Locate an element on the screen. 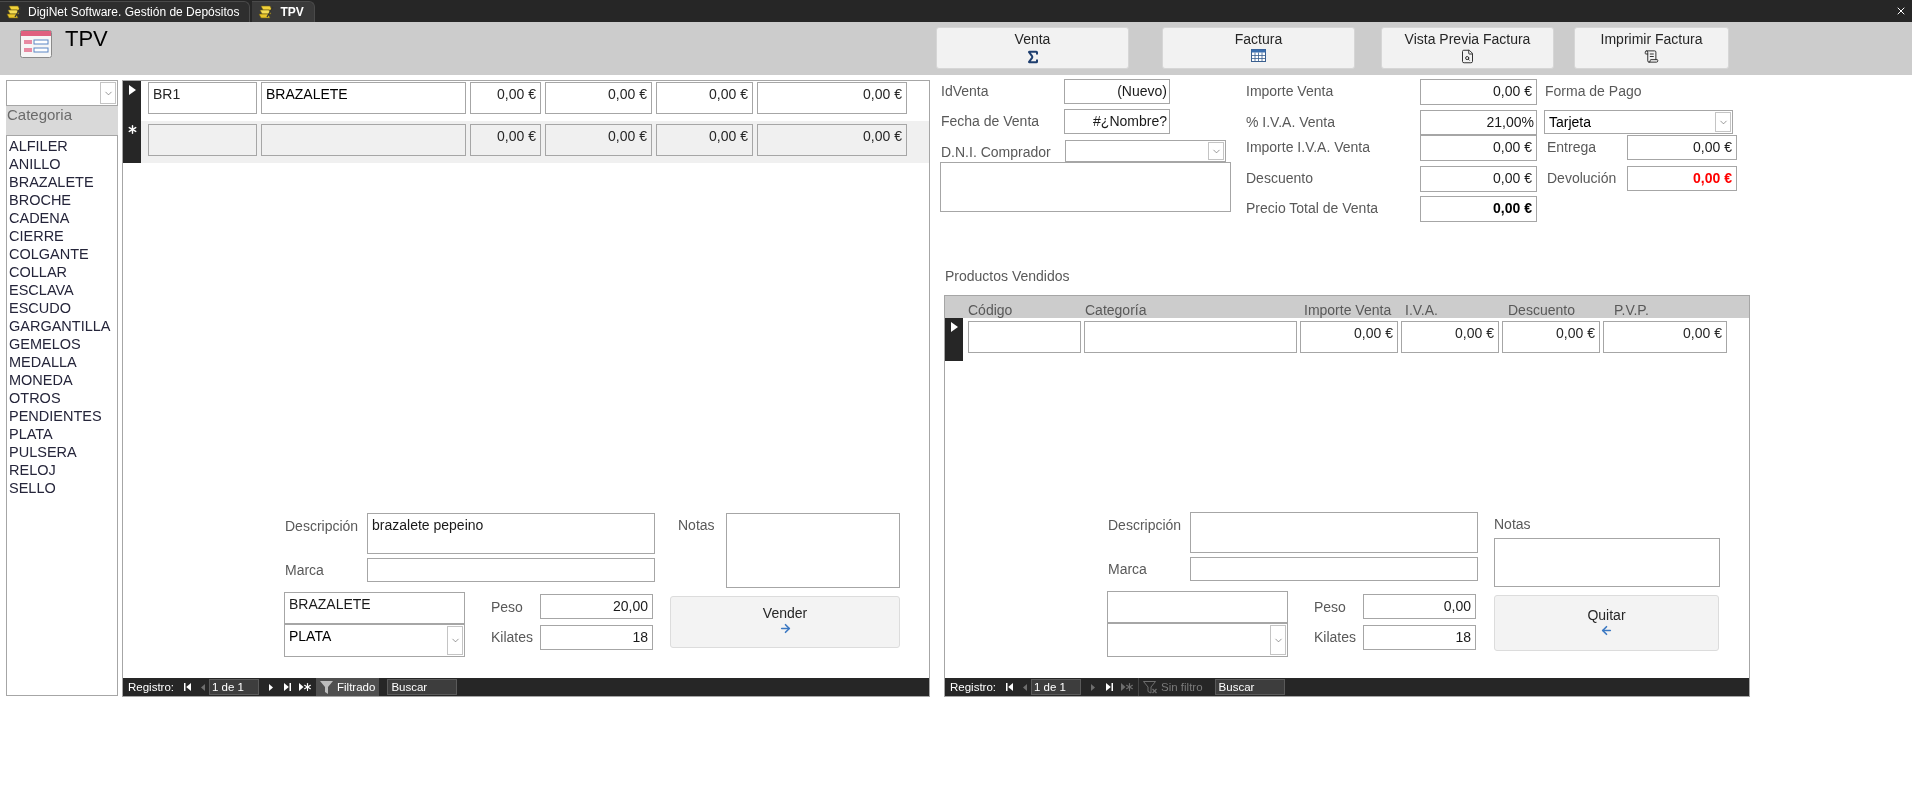  table-icon is located at coordinates (1258, 55).